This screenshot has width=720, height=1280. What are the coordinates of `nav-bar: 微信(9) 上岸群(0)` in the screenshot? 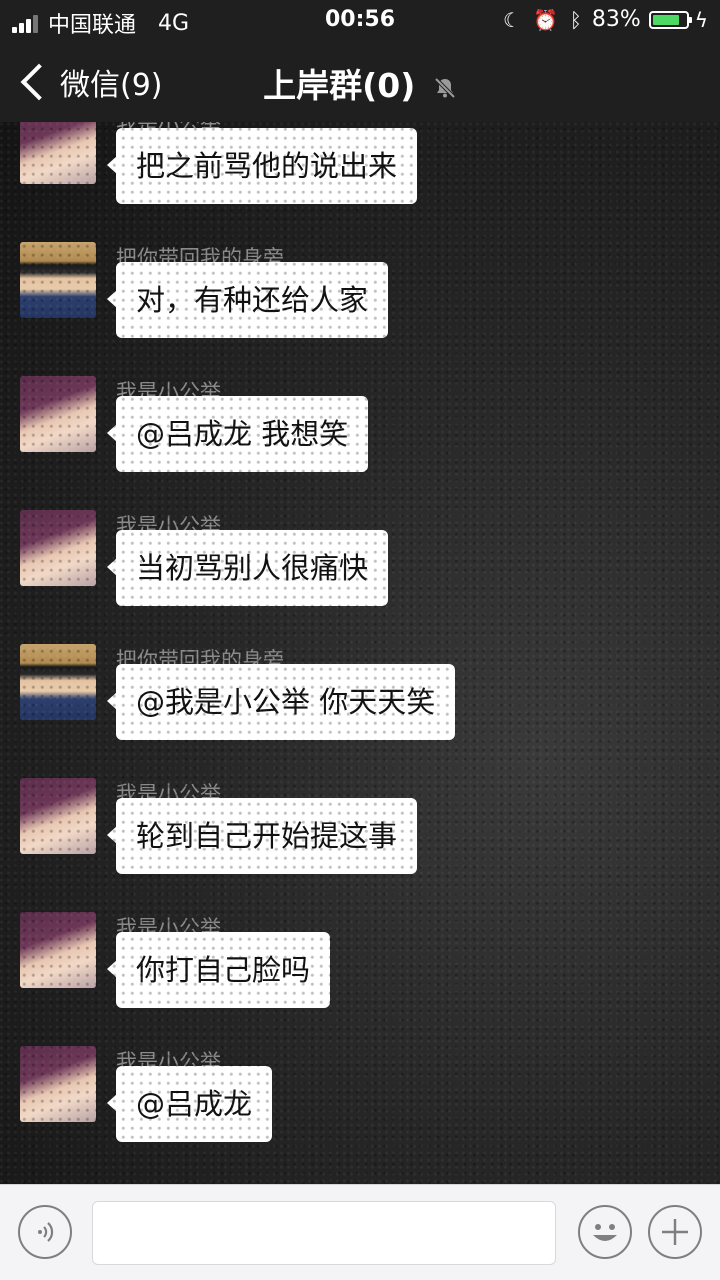 It's located at (360, 82).